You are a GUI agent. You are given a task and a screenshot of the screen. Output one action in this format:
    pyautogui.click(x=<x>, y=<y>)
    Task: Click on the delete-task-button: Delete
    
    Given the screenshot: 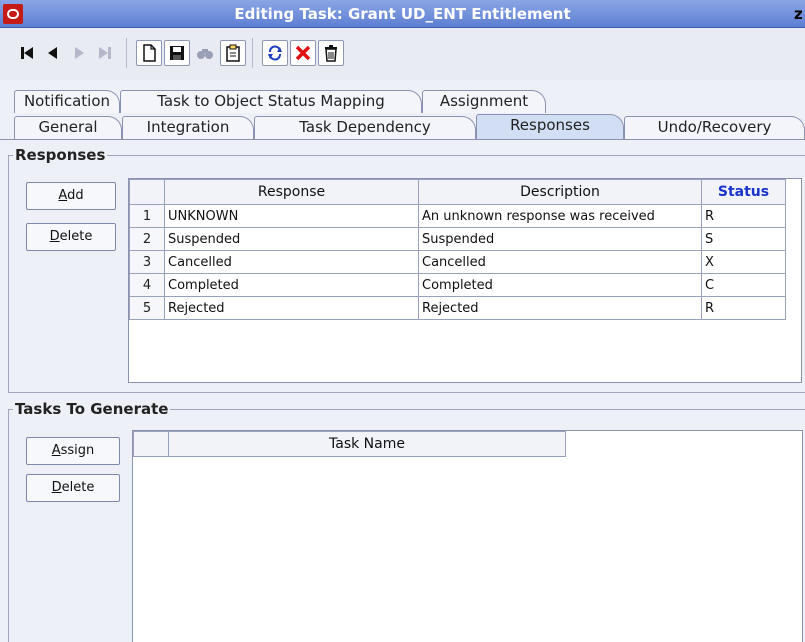 What is the action you would take?
    pyautogui.click(x=73, y=488)
    